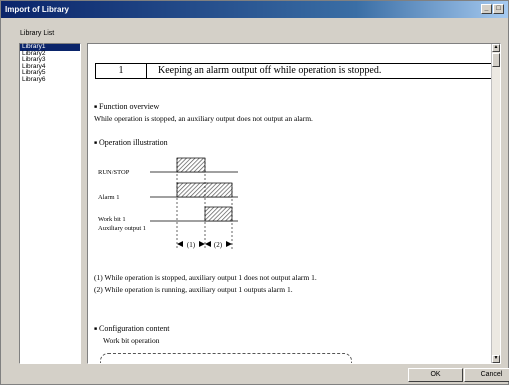  Describe the element at coordinates (204, 190) in the screenshot. I see `alarm1-pulse` at that location.